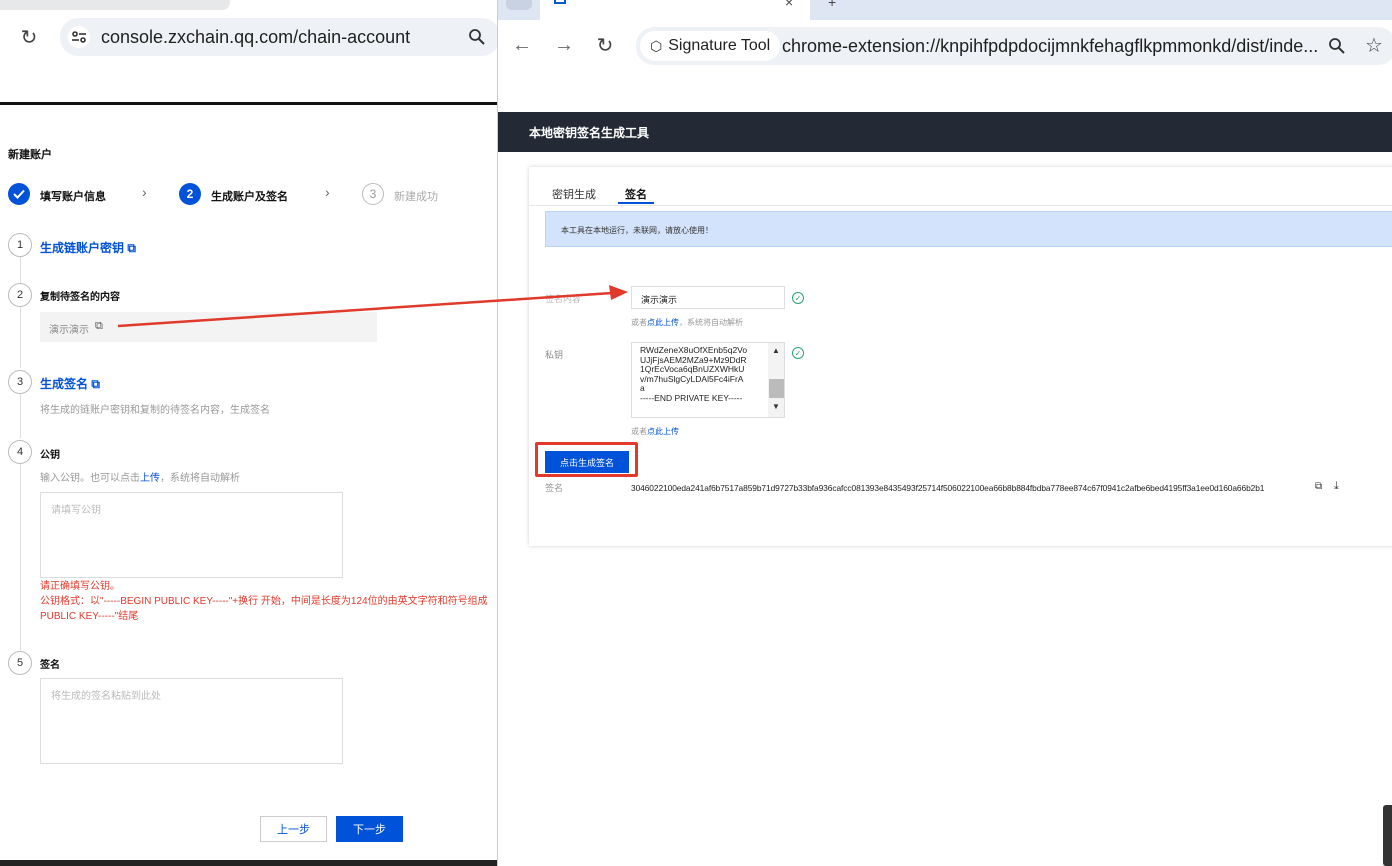 The image size is (1392, 866). I want to click on step3-label: 新建成功, so click(416, 197).